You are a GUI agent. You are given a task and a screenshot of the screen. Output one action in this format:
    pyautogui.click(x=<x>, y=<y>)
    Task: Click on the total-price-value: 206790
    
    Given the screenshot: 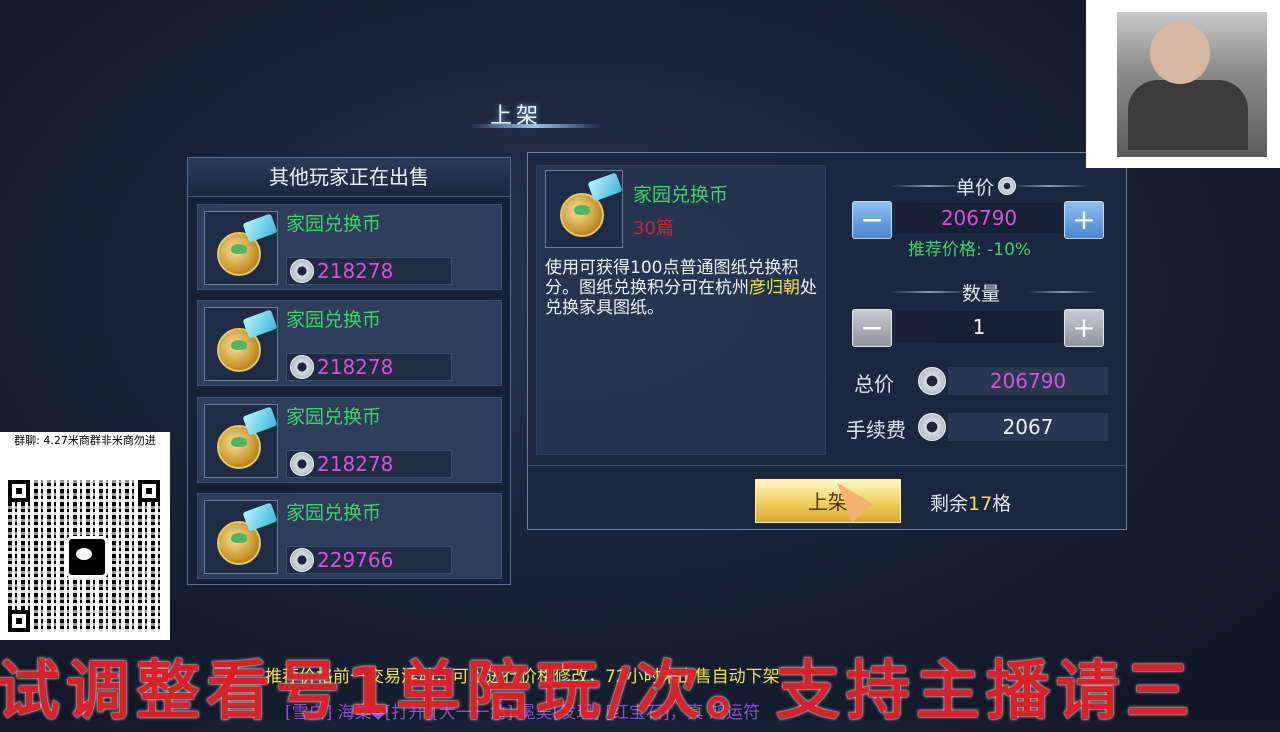 What is the action you would take?
    pyautogui.click(x=1028, y=381)
    